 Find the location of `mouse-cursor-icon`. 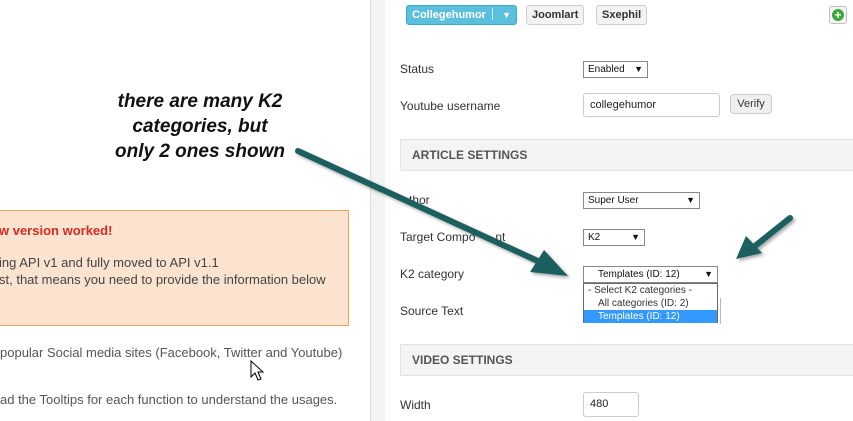

mouse-cursor-icon is located at coordinates (257, 370).